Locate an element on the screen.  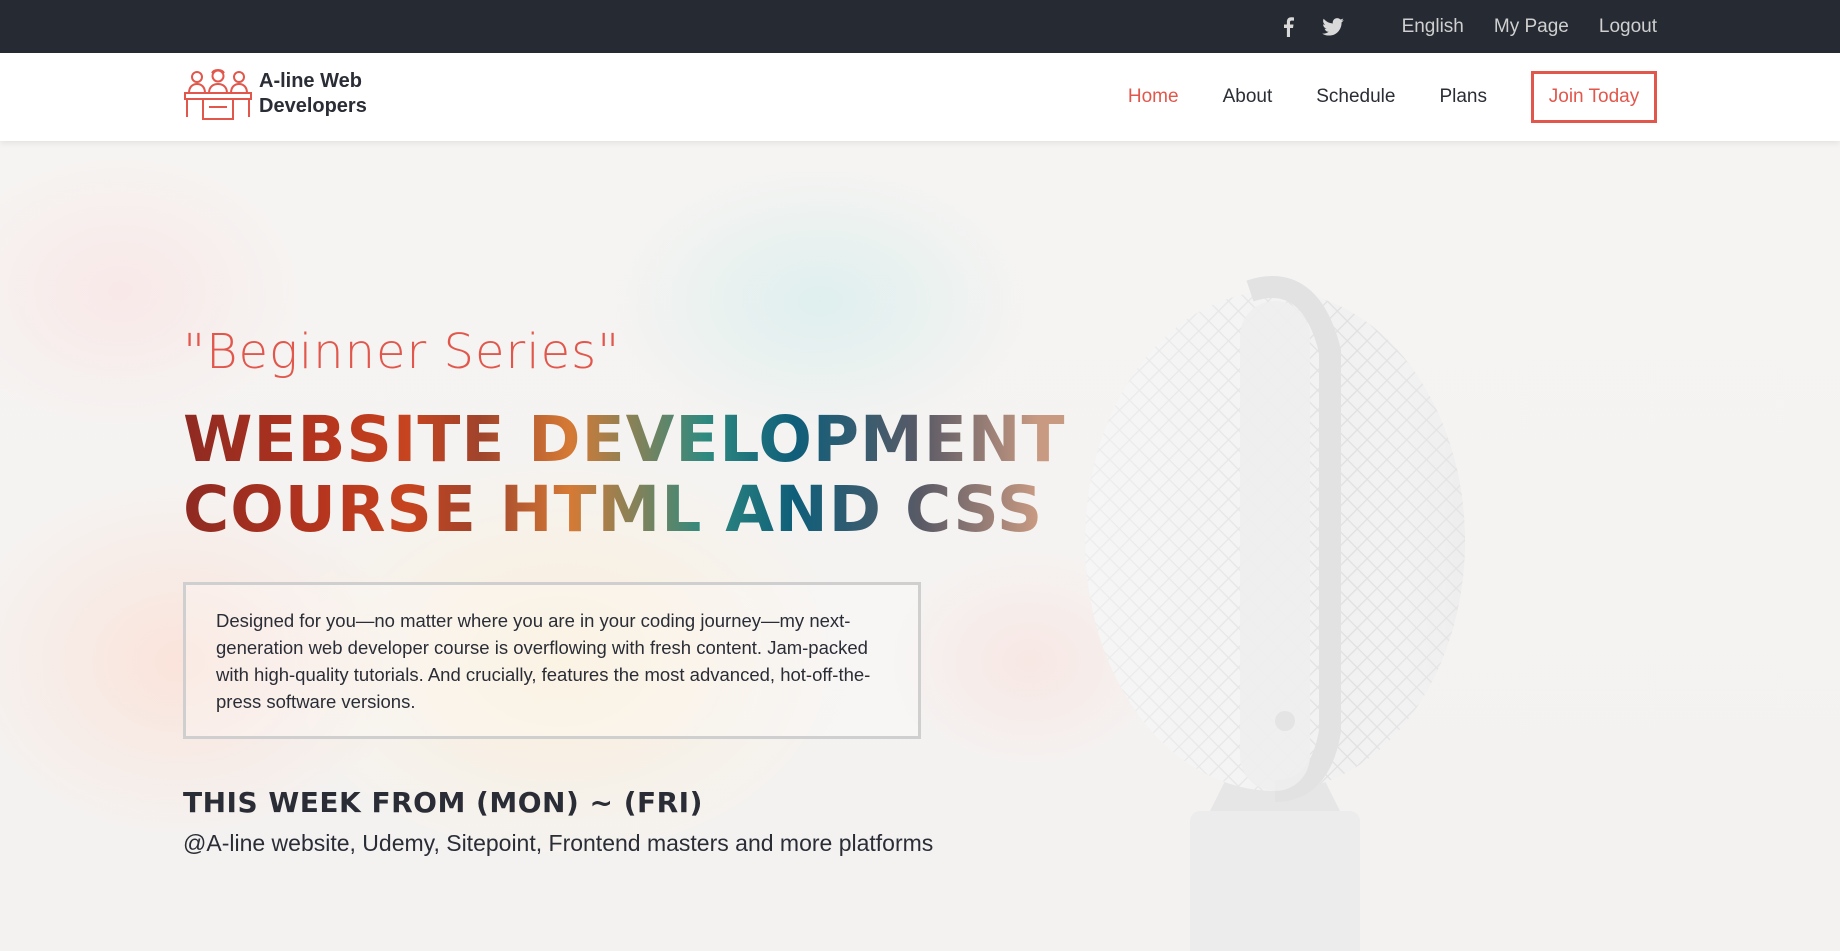
top-utility-bar: English My Page Logout is located at coordinates (920, 26).